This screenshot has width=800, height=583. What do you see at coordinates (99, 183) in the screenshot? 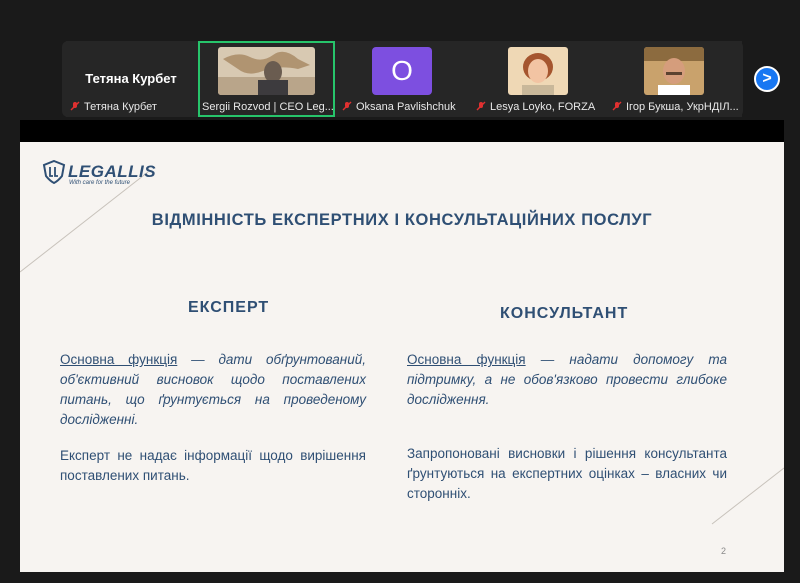
I see `logo-tagline: With care for the future` at bounding box center [99, 183].